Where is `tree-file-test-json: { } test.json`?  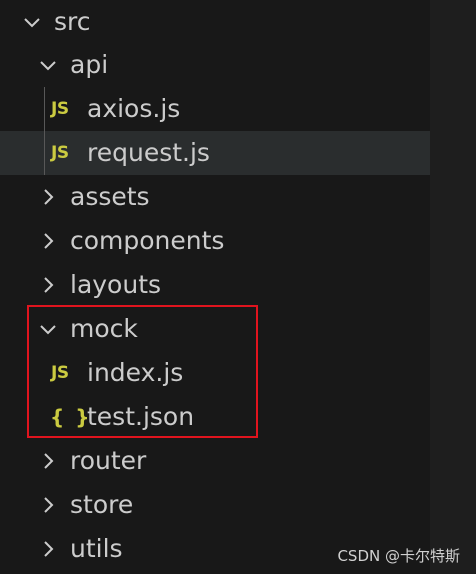
tree-file-test-json: { } test.json is located at coordinates (215, 417).